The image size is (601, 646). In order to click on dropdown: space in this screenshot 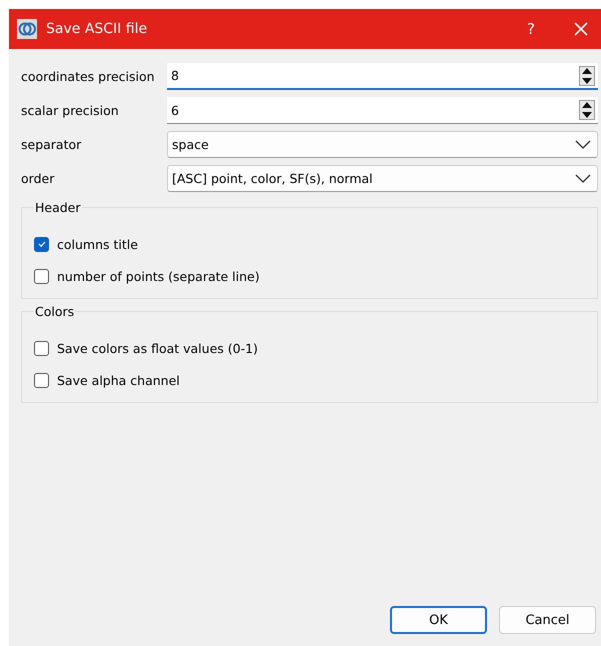, I will do `click(382, 144)`.